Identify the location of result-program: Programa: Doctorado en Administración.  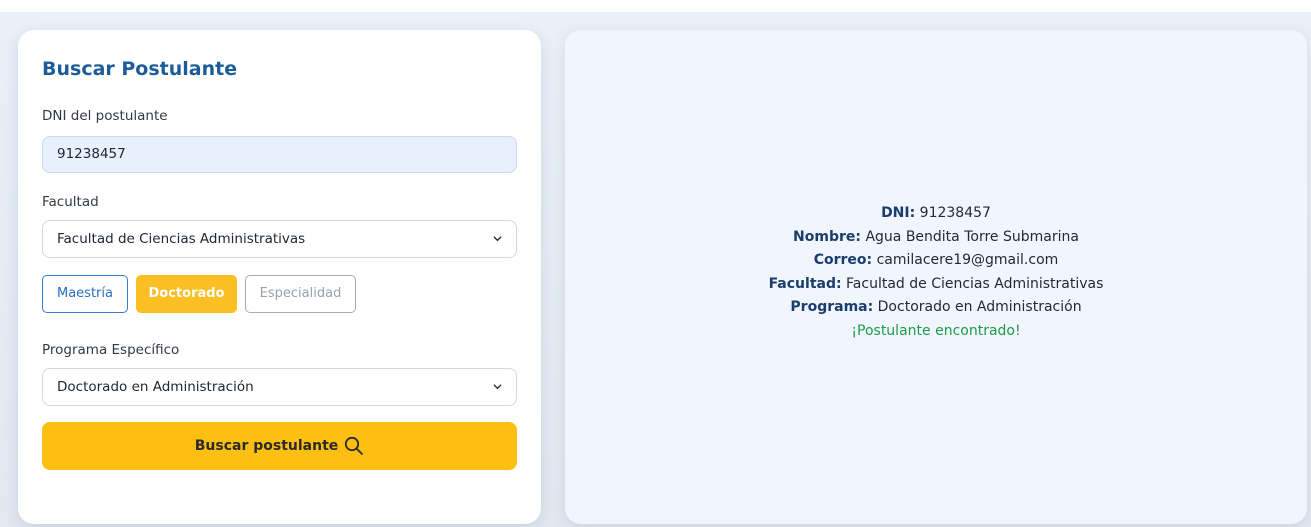
(936, 308).